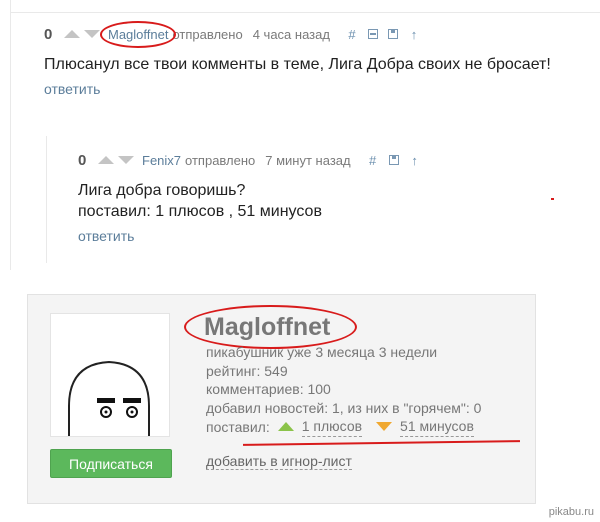 Image resolution: width=600 pixels, height=522 pixels. What do you see at coordinates (279, 461) in the screenshot?
I see `add-to-ignore-link: добавить в игнор-лист` at bounding box center [279, 461].